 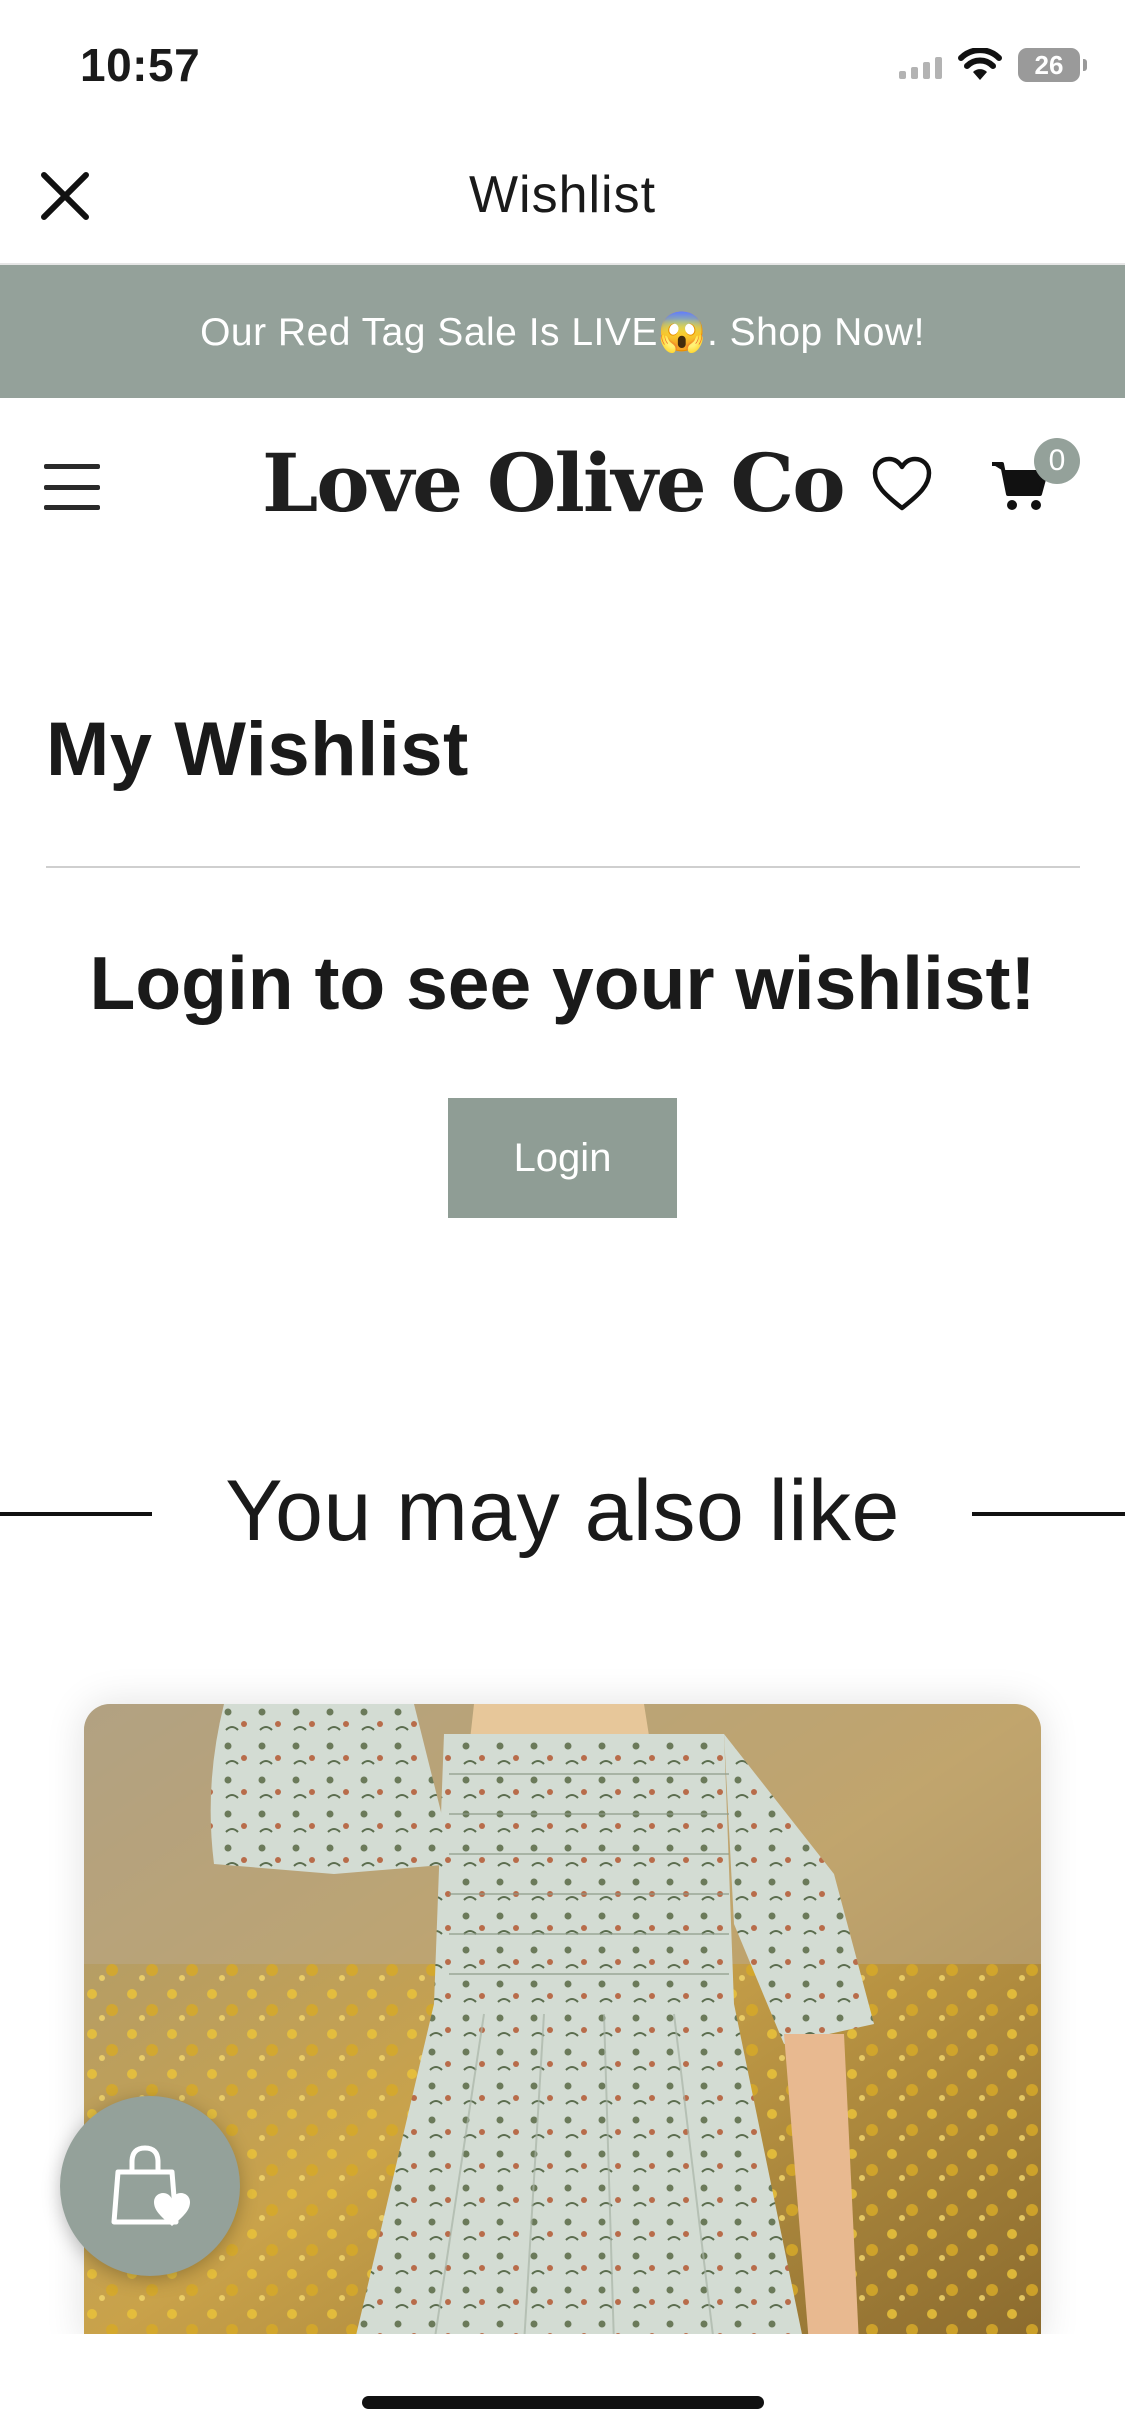 I want to click on cart-count-badge: 0, so click(x=1057, y=461).